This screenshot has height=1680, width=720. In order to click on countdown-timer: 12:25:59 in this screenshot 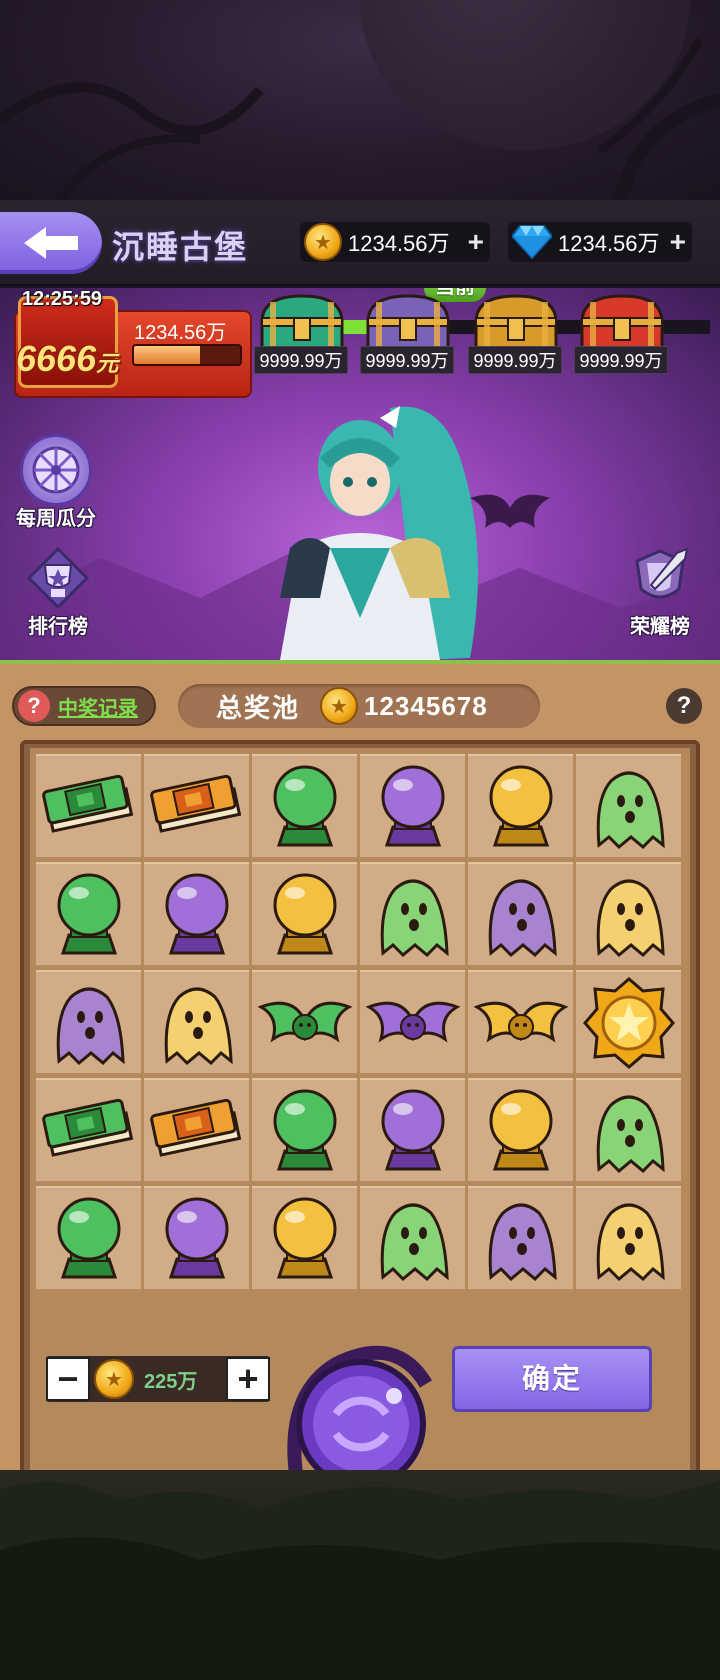, I will do `click(62, 299)`.